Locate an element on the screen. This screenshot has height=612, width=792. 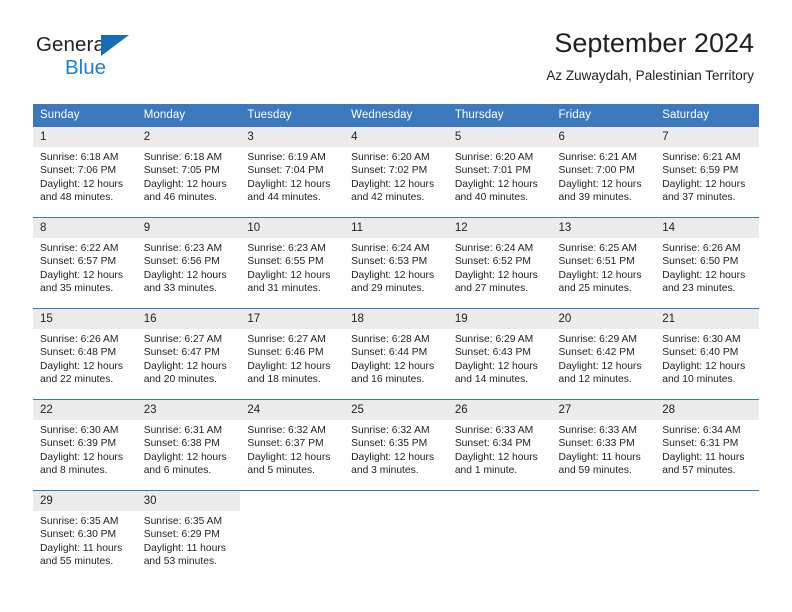
logo-triangle-icon is located at coordinates (115, 45).